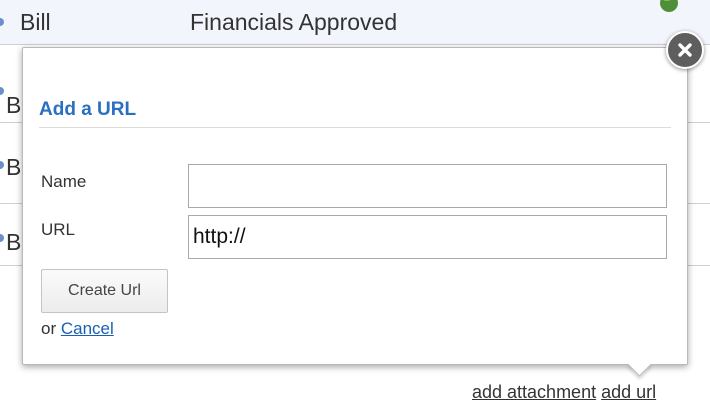 The image size is (710, 411). I want to click on attachment-links: add attachment add url, so click(564, 392).